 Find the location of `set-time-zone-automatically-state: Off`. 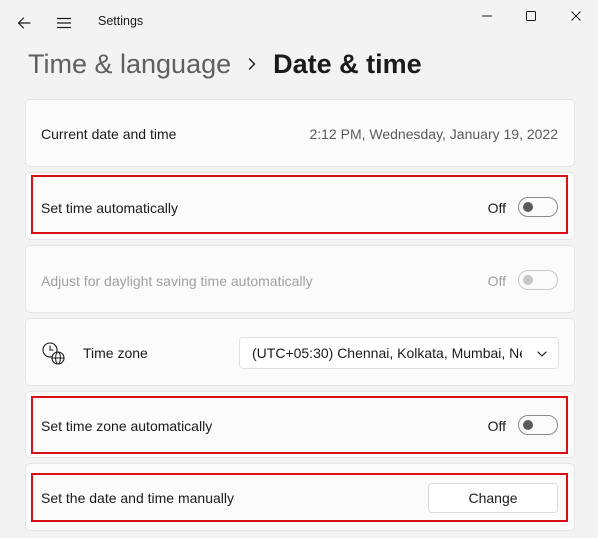

set-time-zone-automatically-state: Off is located at coordinates (496, 426).